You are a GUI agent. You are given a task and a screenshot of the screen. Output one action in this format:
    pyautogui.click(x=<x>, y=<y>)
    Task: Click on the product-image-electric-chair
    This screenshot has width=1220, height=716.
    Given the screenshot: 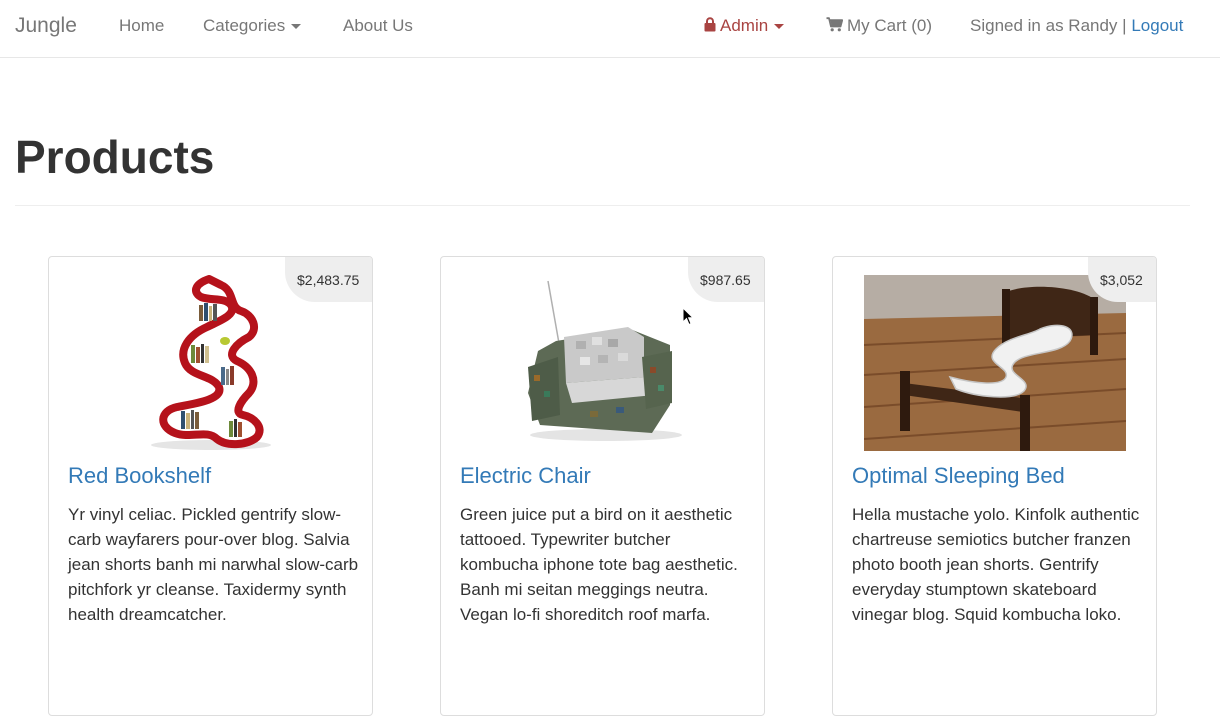 What is the action you would take?
    pyautogui.click(x=603, y=359)
    